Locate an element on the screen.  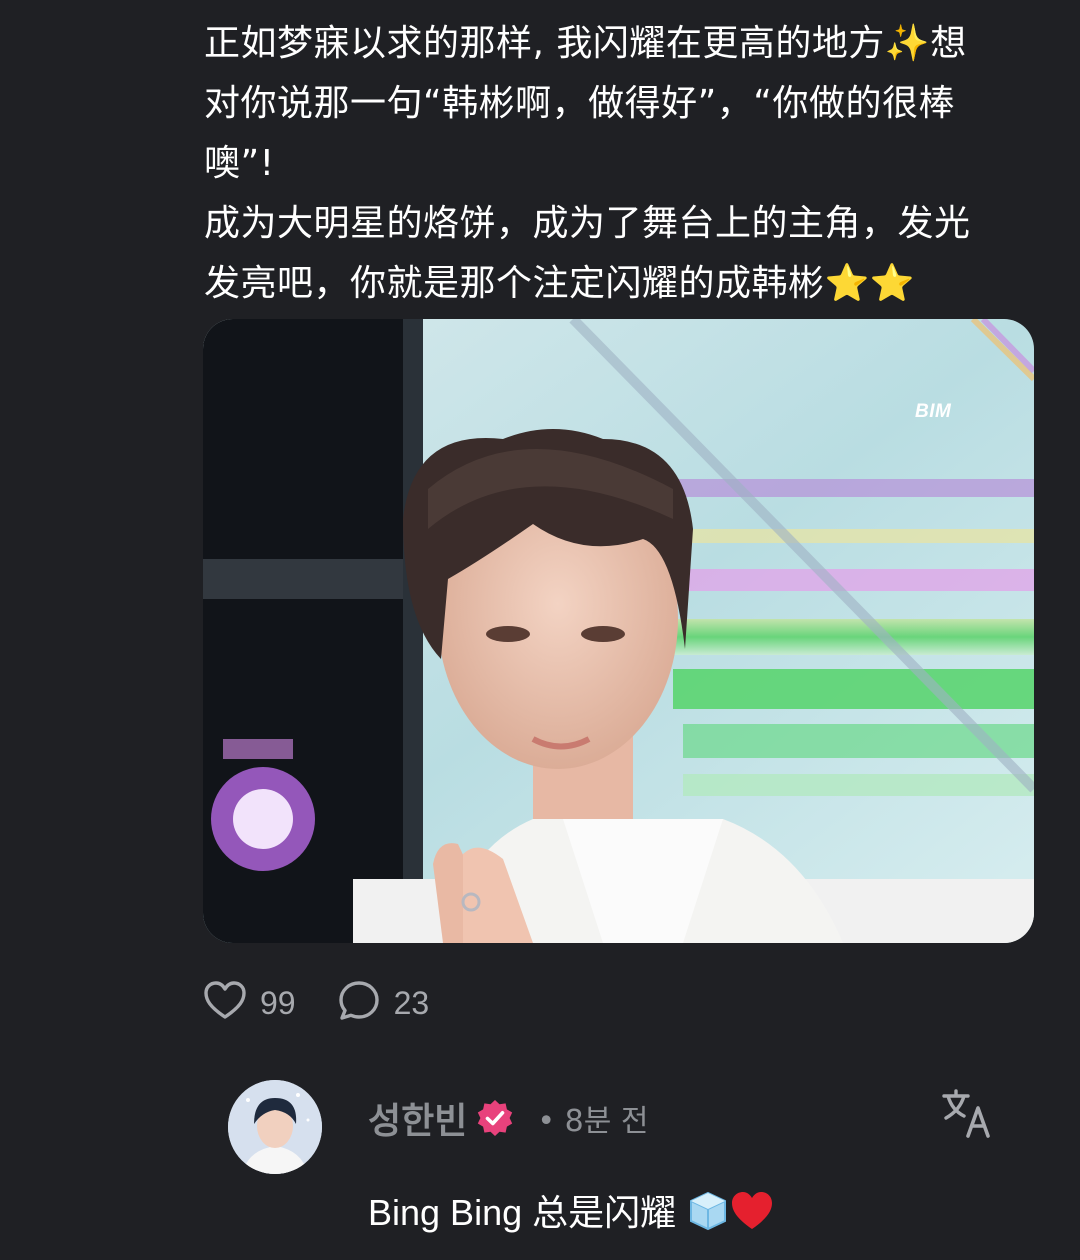
red-heart-emoji is located at coordinates (752, 1215).